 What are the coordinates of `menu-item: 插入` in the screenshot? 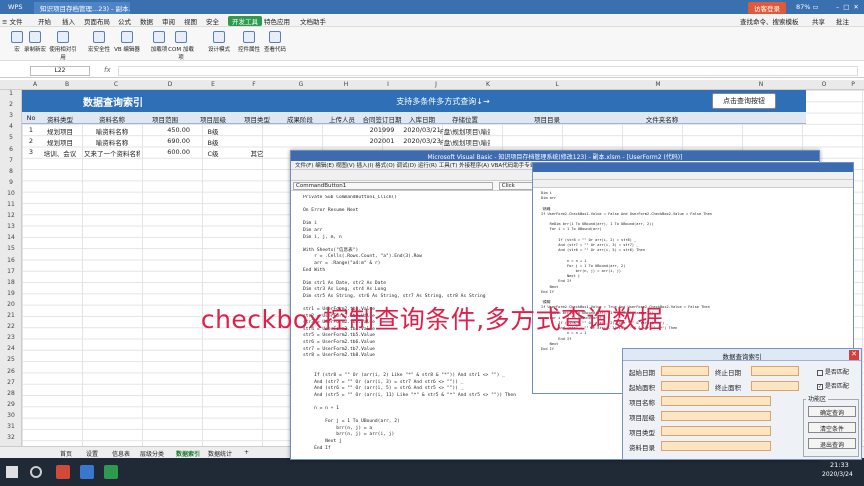 It's located at (68, 21).